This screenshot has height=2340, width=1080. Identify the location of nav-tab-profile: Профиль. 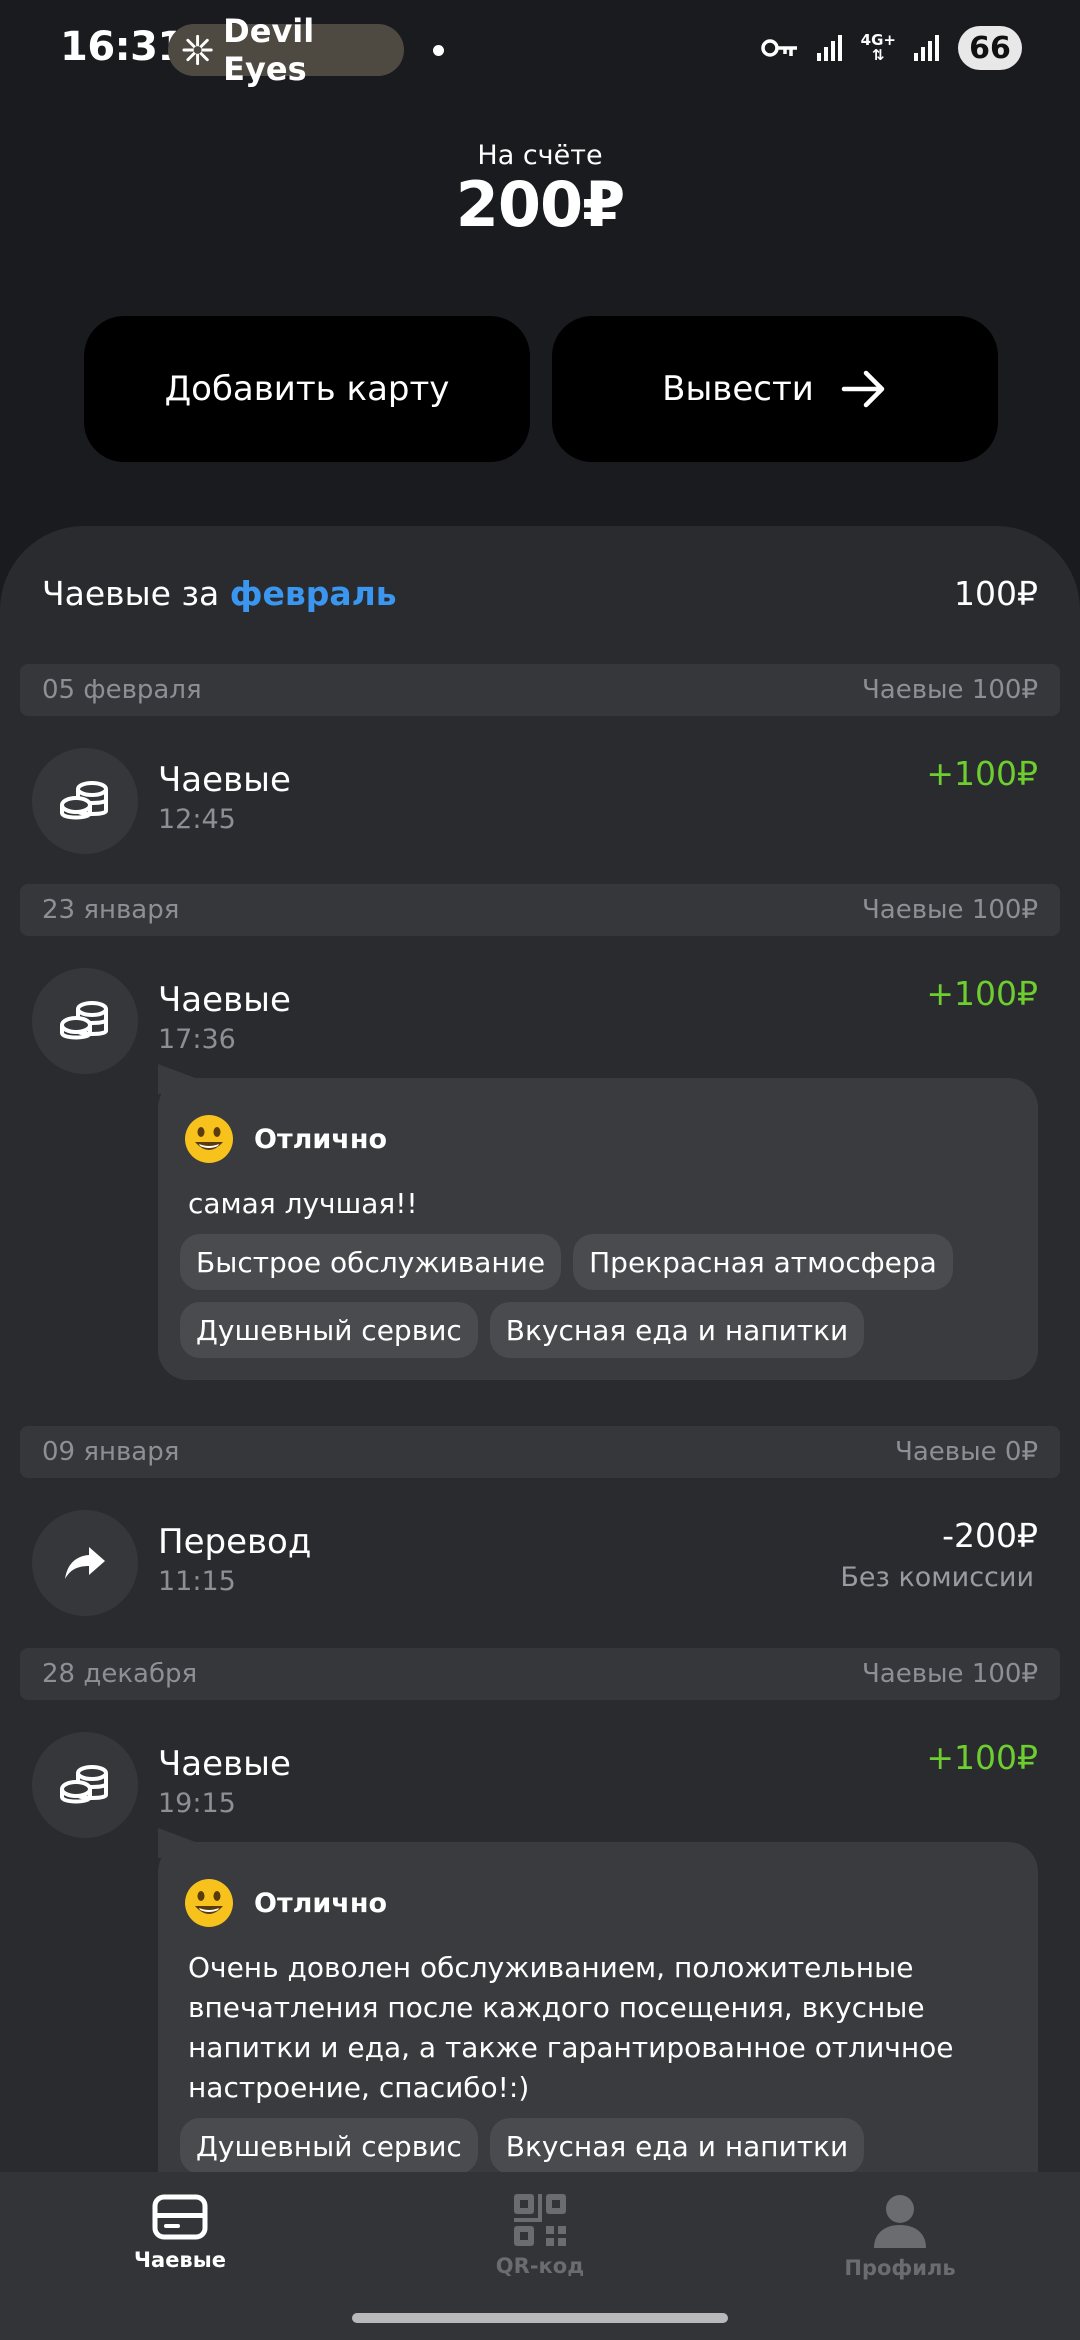
(900, 2237).